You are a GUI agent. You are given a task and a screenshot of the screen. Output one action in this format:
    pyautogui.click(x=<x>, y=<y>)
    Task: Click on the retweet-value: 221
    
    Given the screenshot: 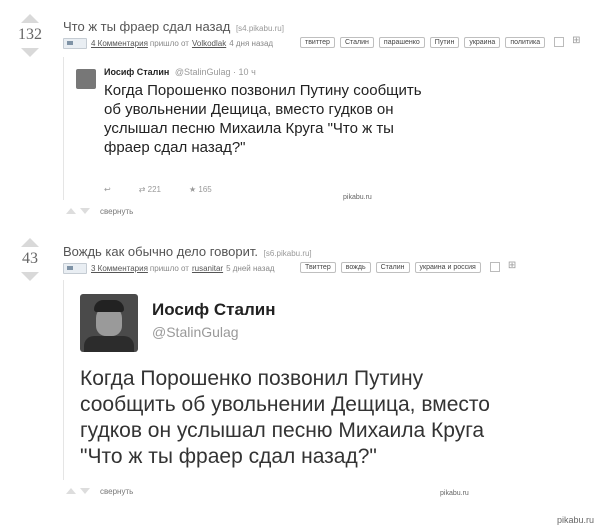 What is the action you would take?
    pyautogui.click(x=154, y=189)
    